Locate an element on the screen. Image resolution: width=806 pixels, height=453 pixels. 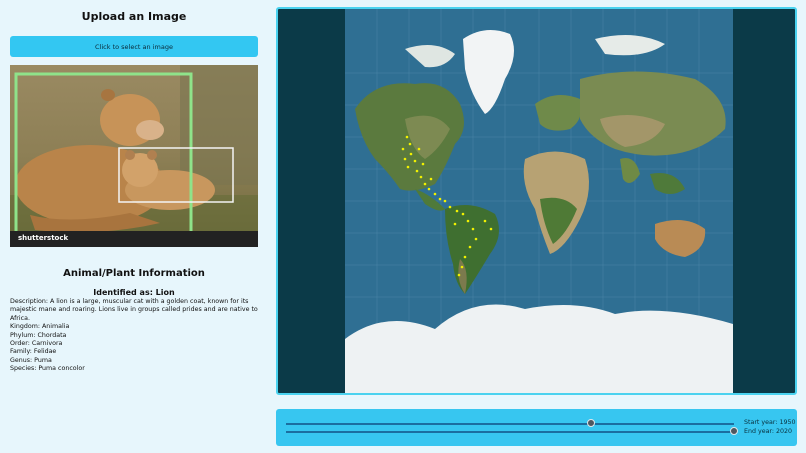
species-text: Species: Puma concolor is located at coordinates (47, 369).